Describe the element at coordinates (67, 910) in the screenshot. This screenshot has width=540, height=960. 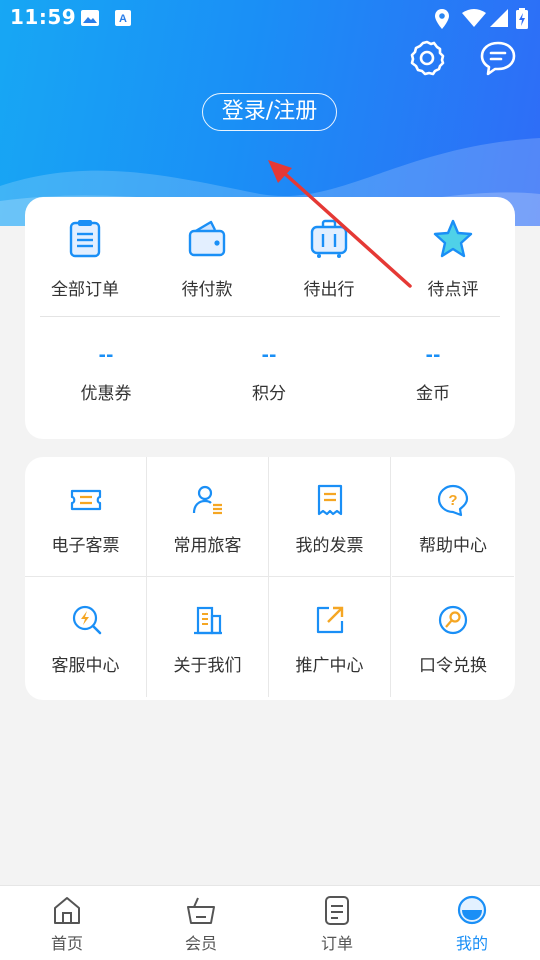
I see `home-icon` at that location.